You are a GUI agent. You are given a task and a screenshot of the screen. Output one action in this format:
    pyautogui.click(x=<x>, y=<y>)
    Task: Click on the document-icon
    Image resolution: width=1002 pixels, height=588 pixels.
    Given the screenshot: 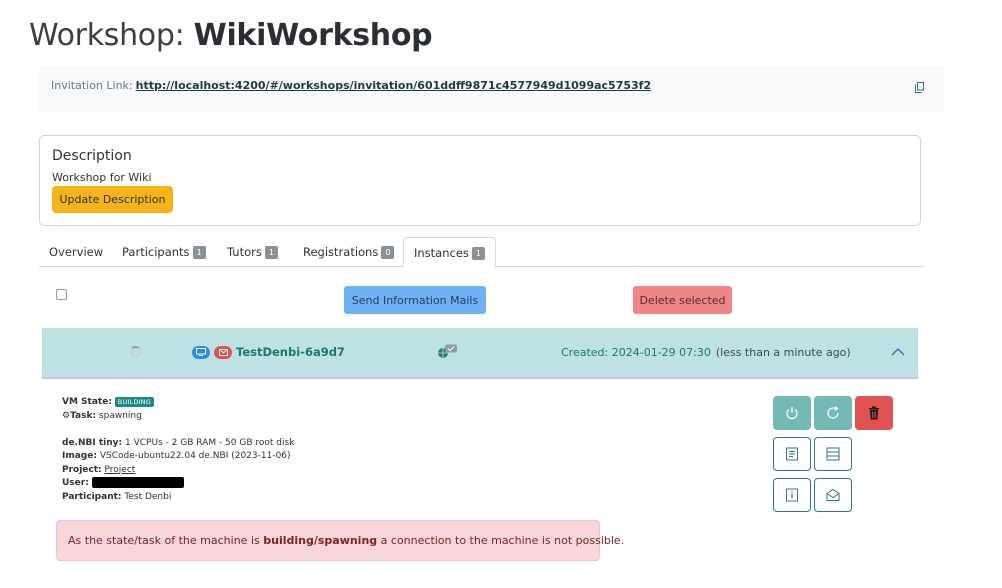 What is the action you would take?
    pyautogui.click(x=792, y=454)
    